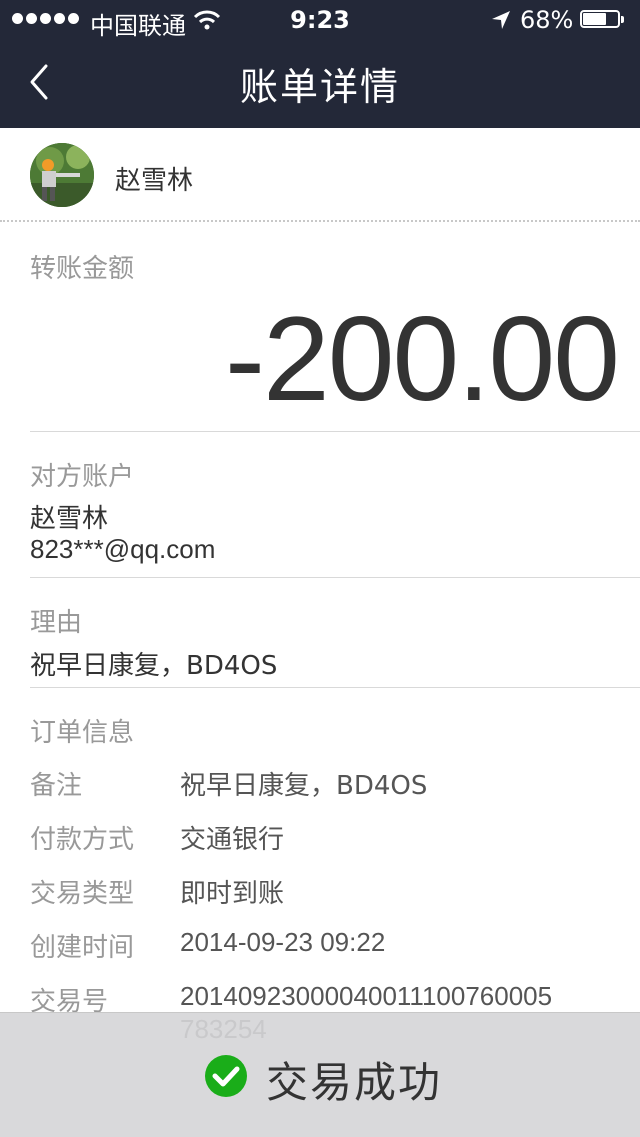 The image size is (640, 1137). Describe the element at coordinates (82, 894) in the screenshot. I see `order-key-transaction-type: 交易类型` at that location.